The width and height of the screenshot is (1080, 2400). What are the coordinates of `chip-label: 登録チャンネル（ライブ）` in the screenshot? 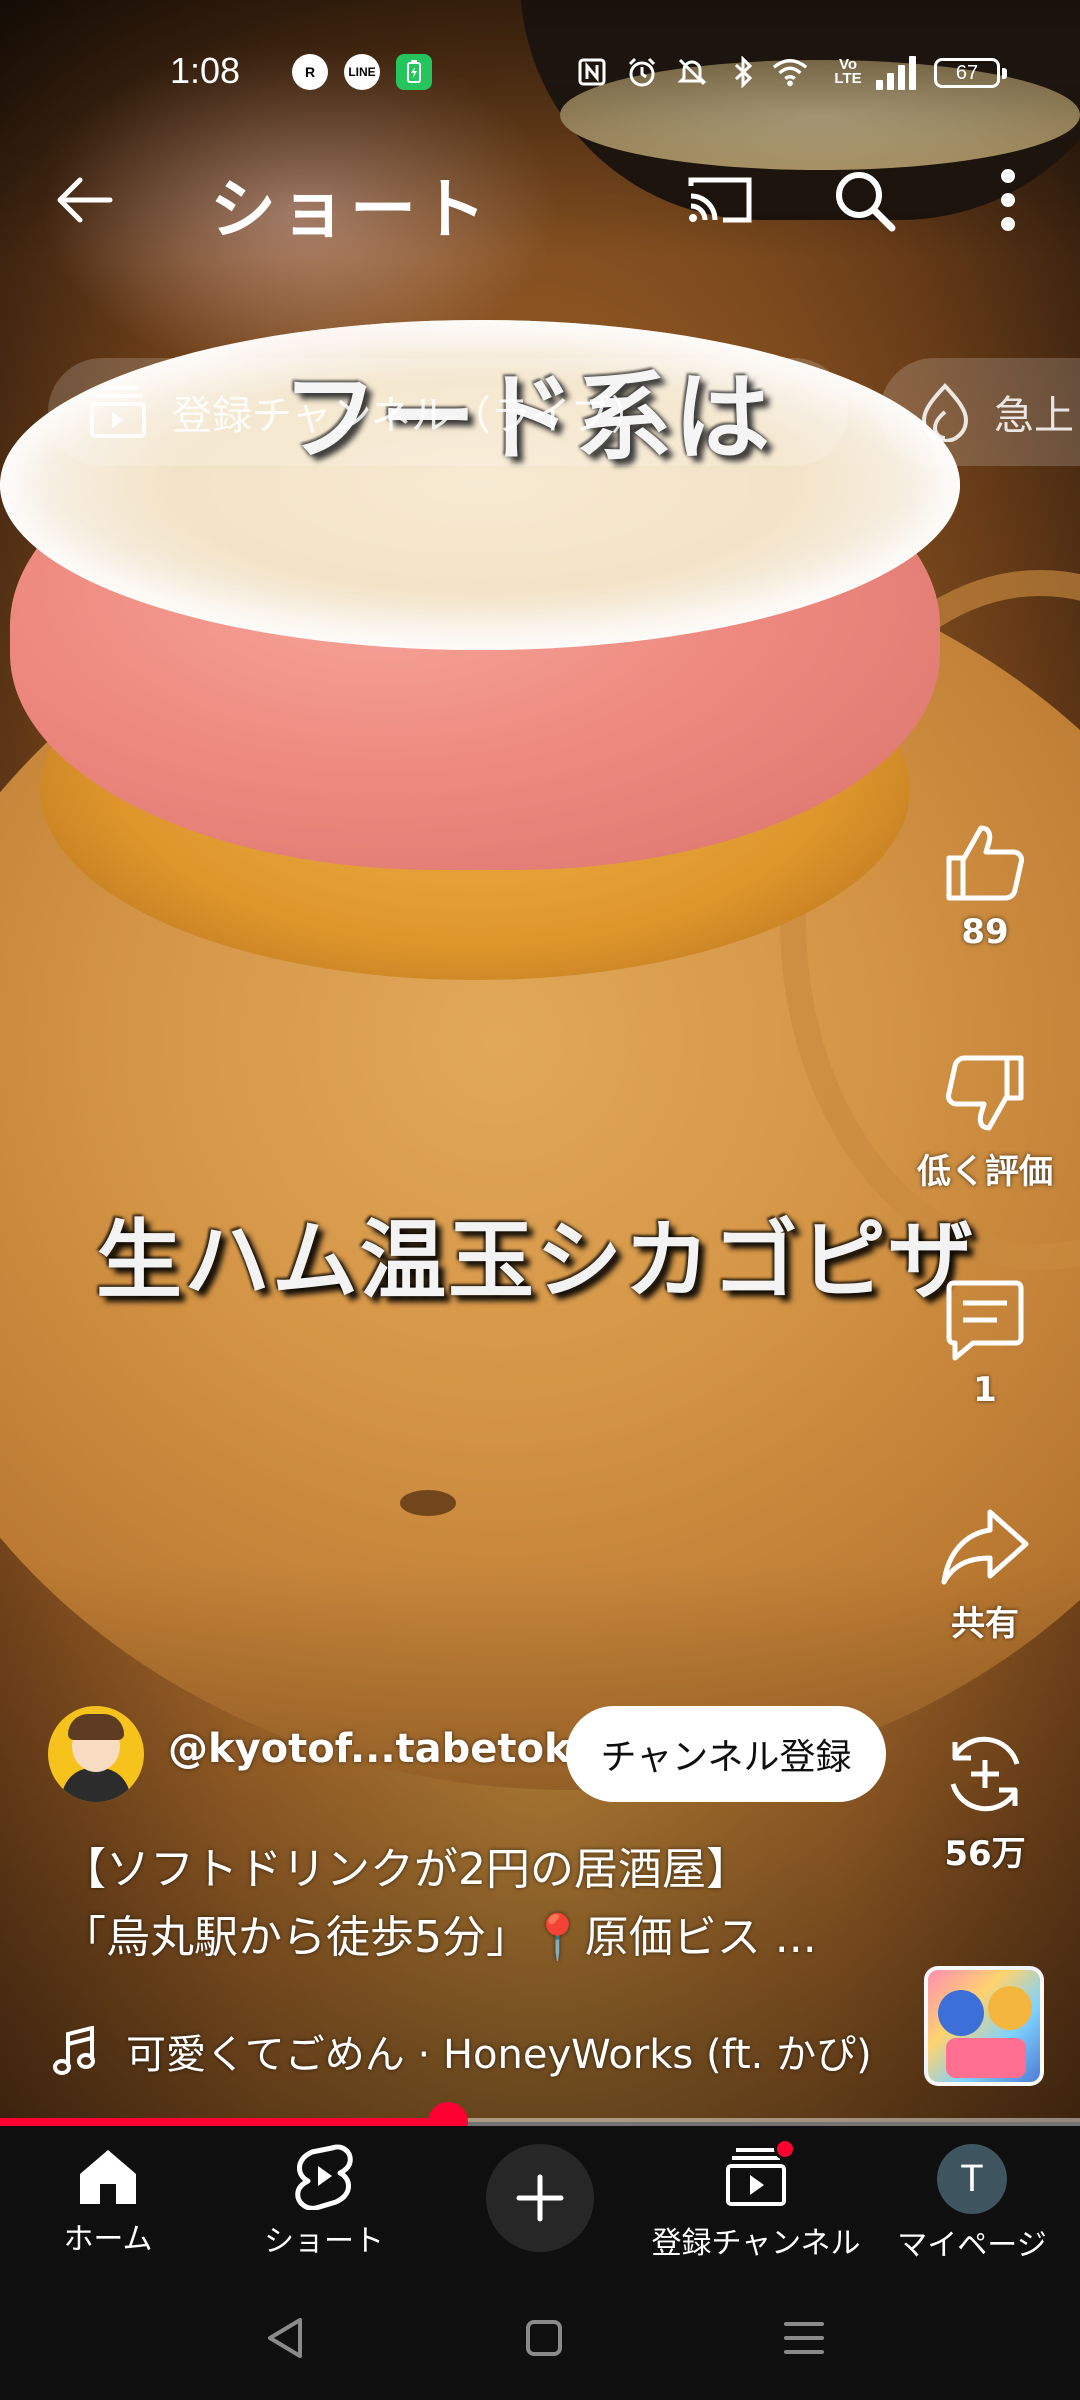 It's located at (411, 416).